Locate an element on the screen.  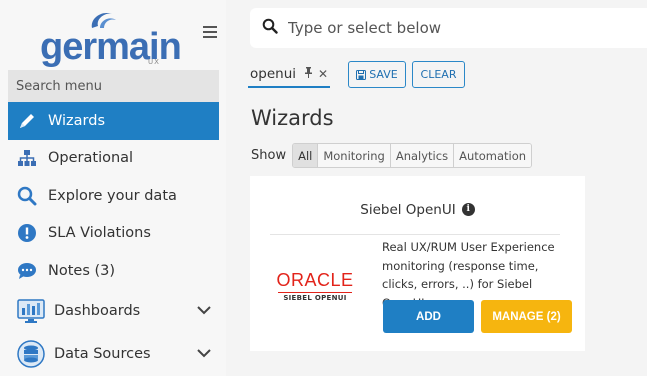
sidebar-item-wizards: Wizards is located at coordinates (113, 121).